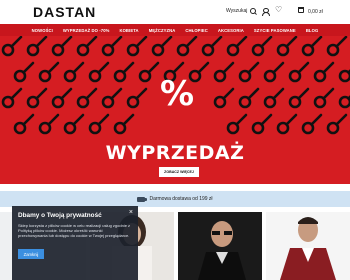 This screenshot has height=280, width=350. Describe the element at coordinates (177, 94) in the screenshot. I see `percent-symbol: %` at that location.